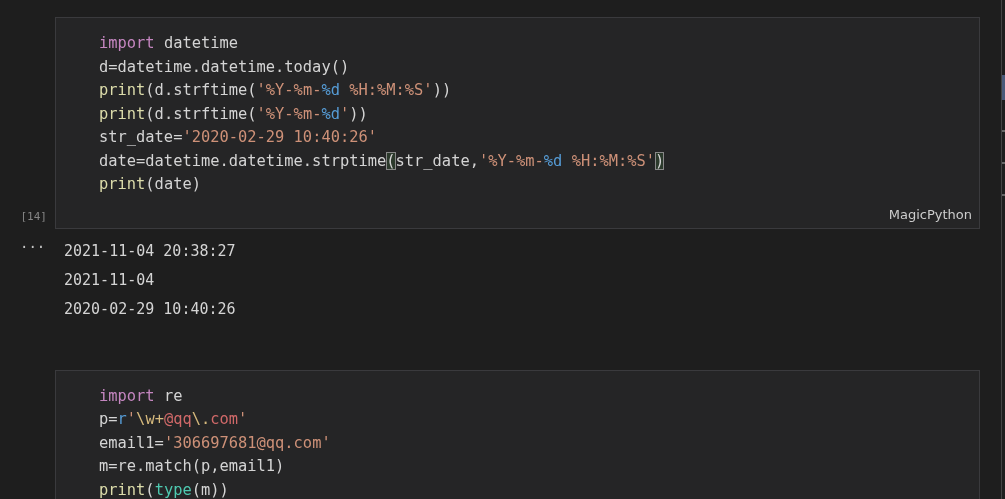 This screenshot has height=499, width=1005. What do you see at coordinates (110, 280) in the screenshot?
I see `output-line: 2021-11-04` at bounding box center [110, 280].